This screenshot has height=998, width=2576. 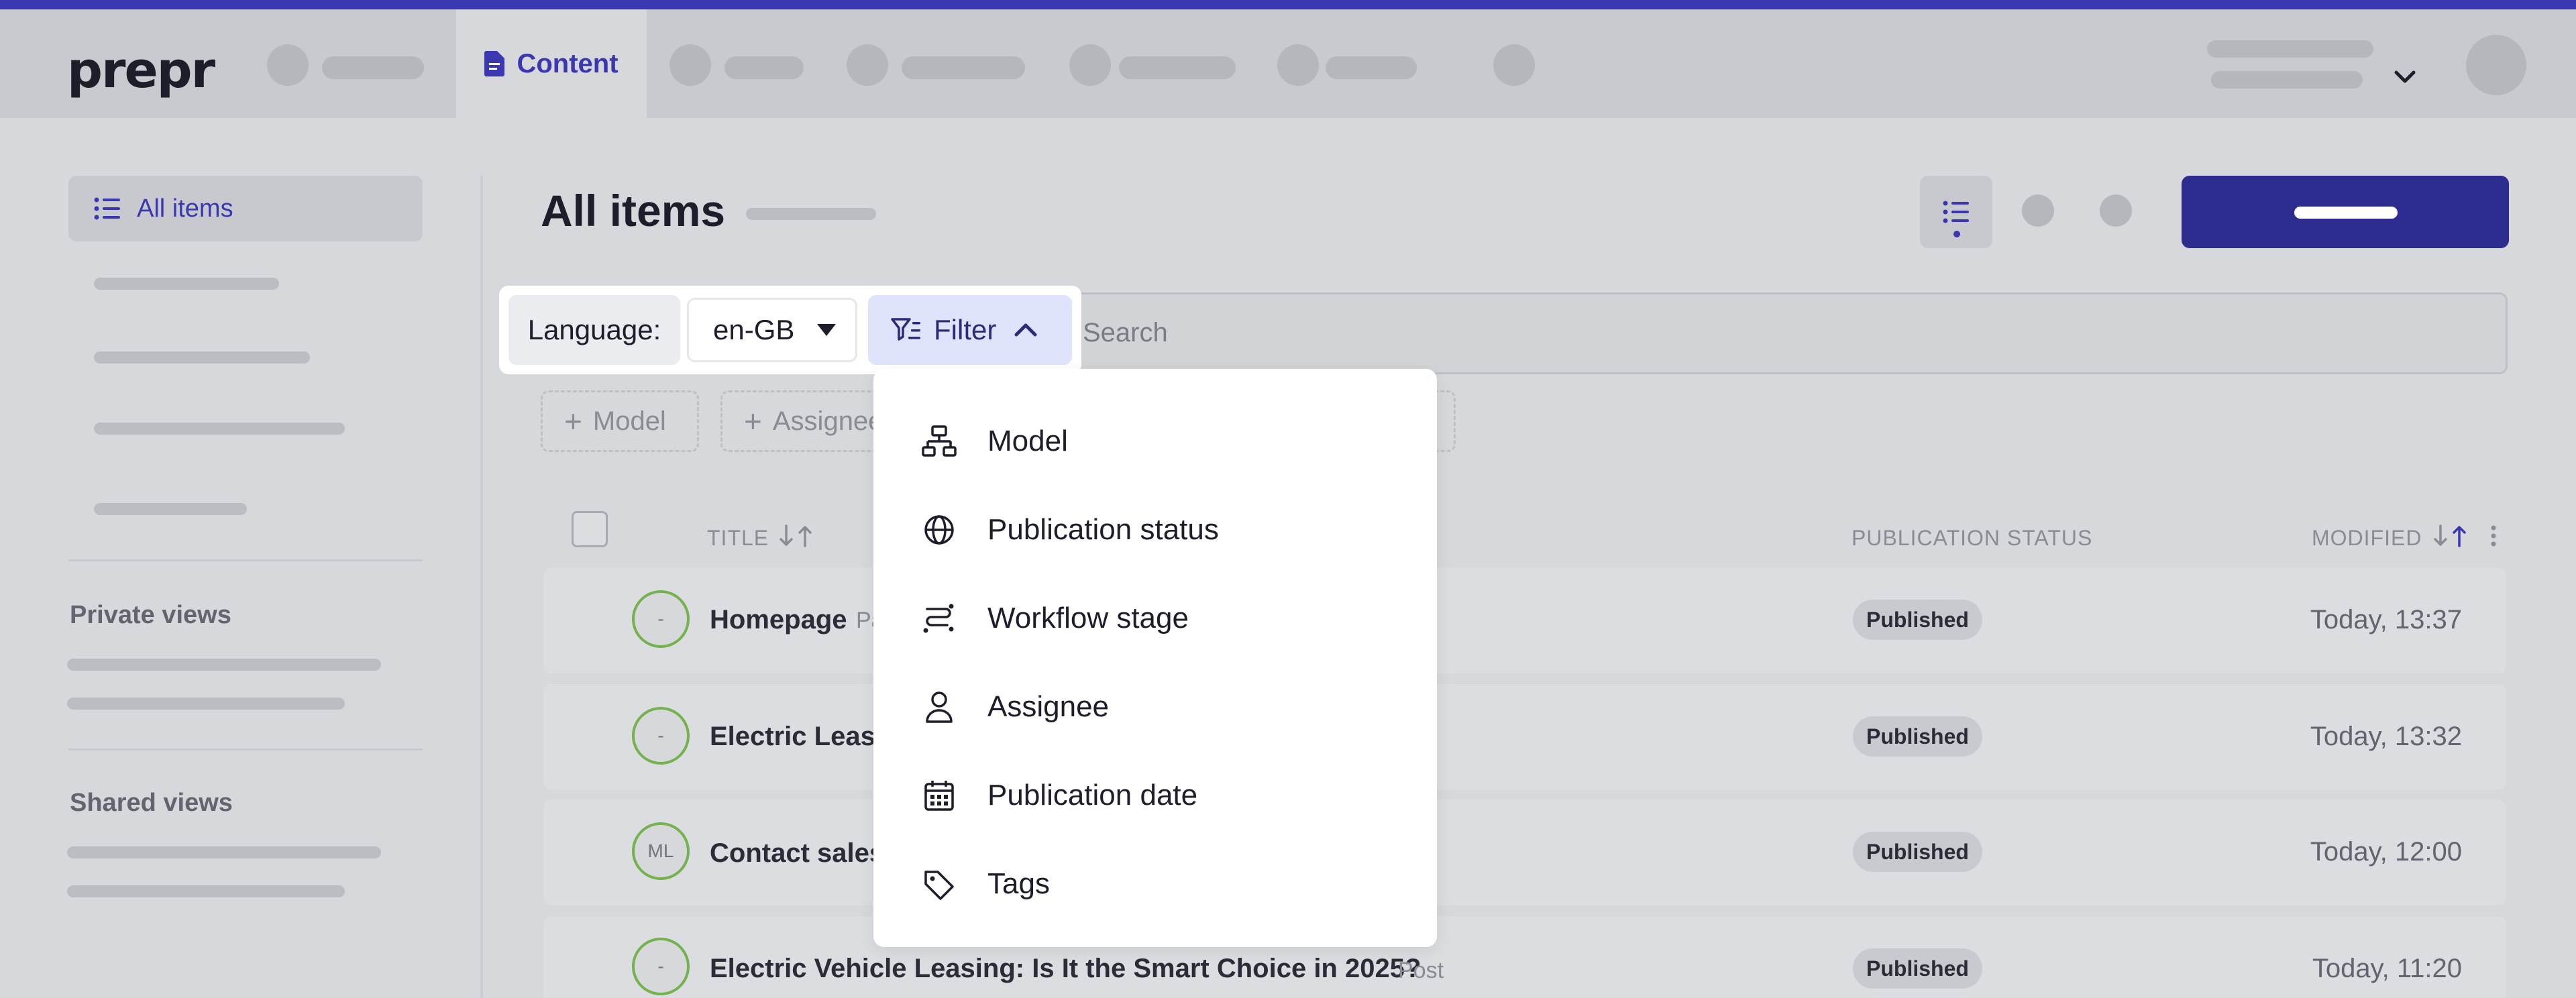 I want to click on chip-label: Assignee, so click(x=827, y=421).